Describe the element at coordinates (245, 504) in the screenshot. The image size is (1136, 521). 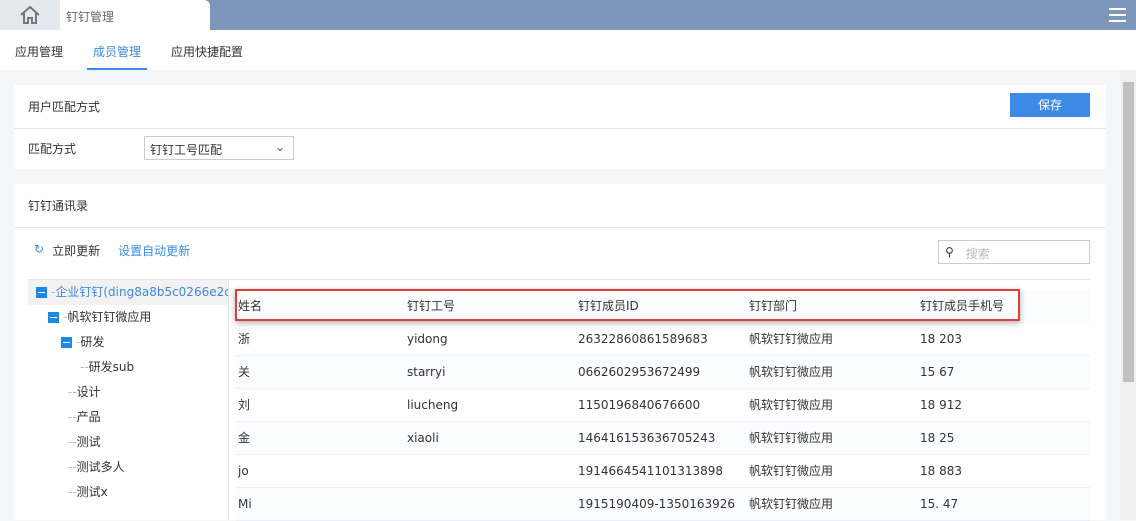
I see `table-cell: Mi` at that location.